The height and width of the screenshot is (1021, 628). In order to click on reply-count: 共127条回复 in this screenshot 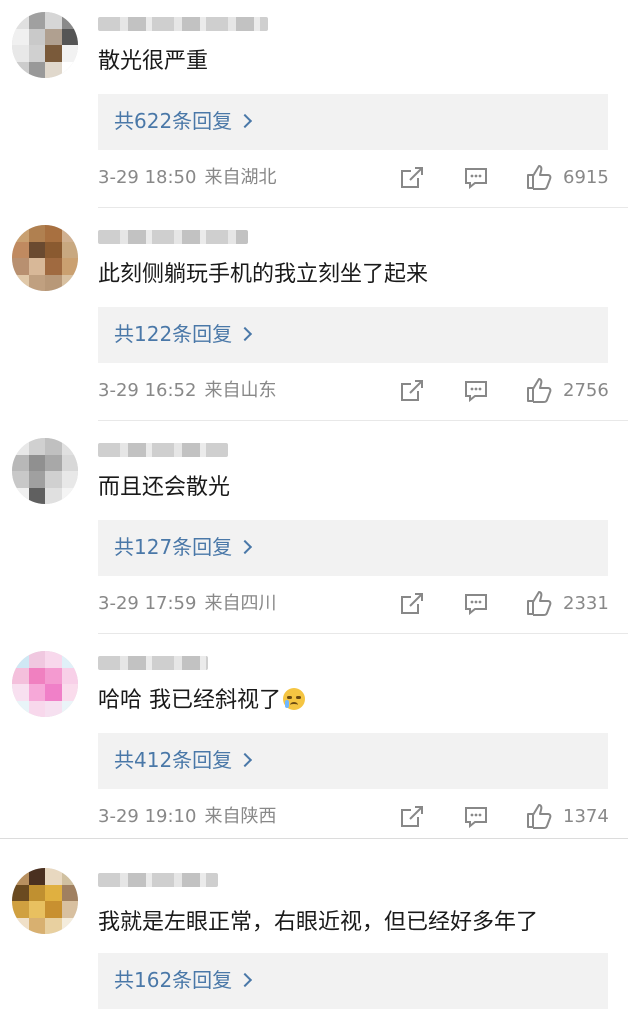, I will do `click(173, 547)`.